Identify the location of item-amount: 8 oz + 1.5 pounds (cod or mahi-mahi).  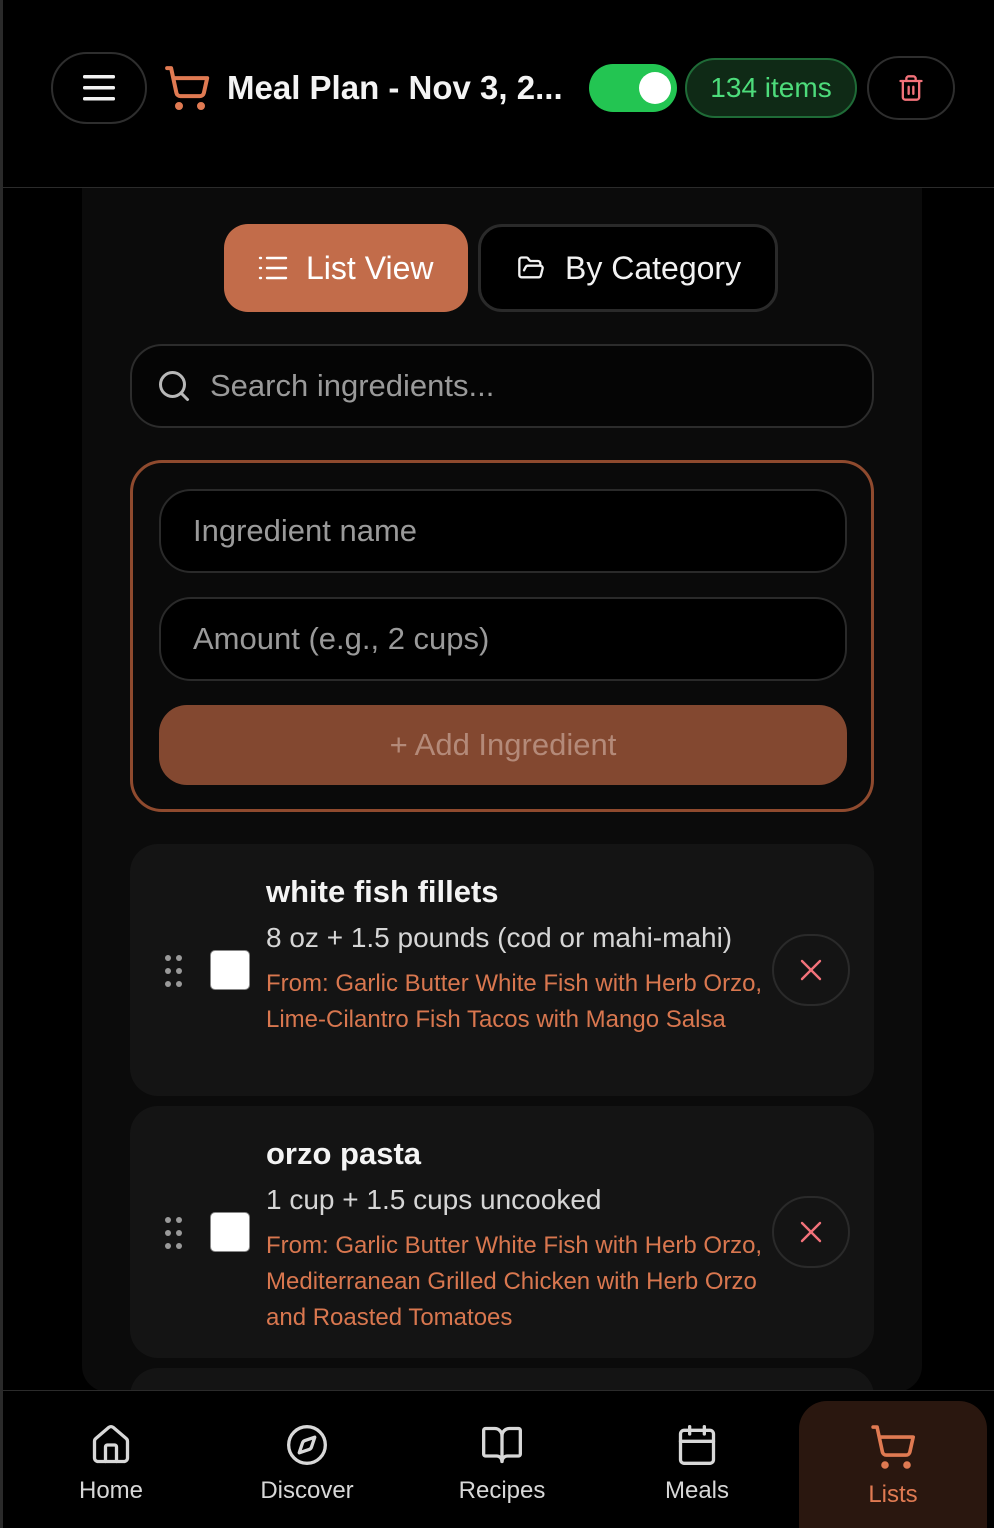
(499, 937).